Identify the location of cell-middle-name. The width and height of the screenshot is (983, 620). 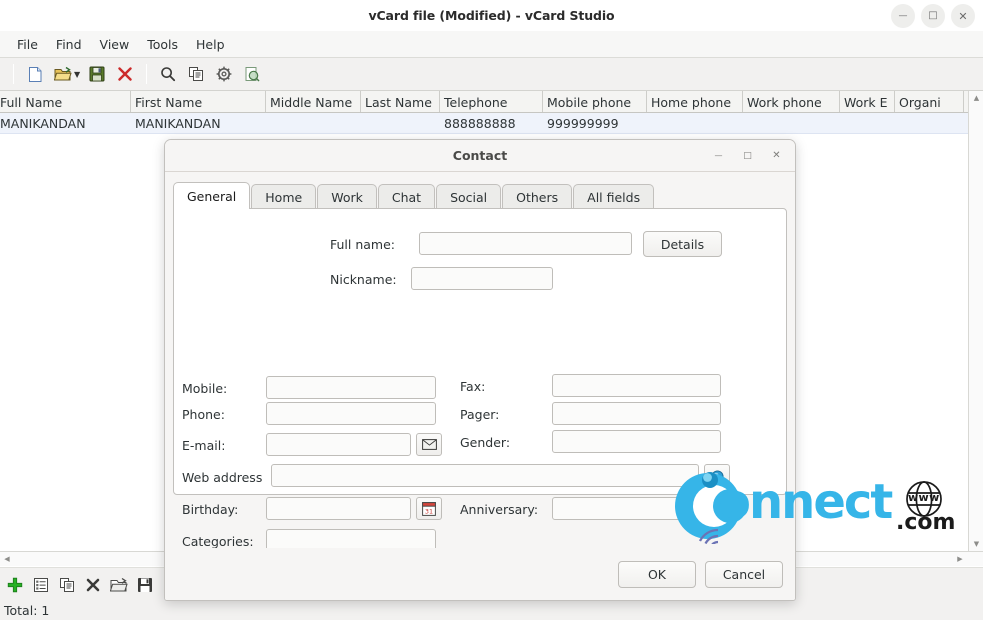
(313, 123).